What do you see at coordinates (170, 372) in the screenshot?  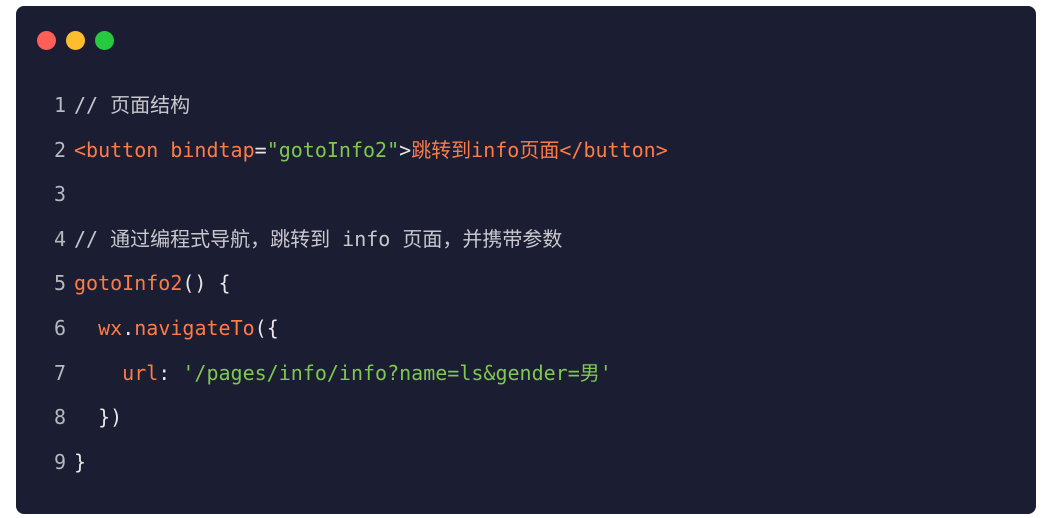 I see `code-token: :` at bounding box center [170, 372].